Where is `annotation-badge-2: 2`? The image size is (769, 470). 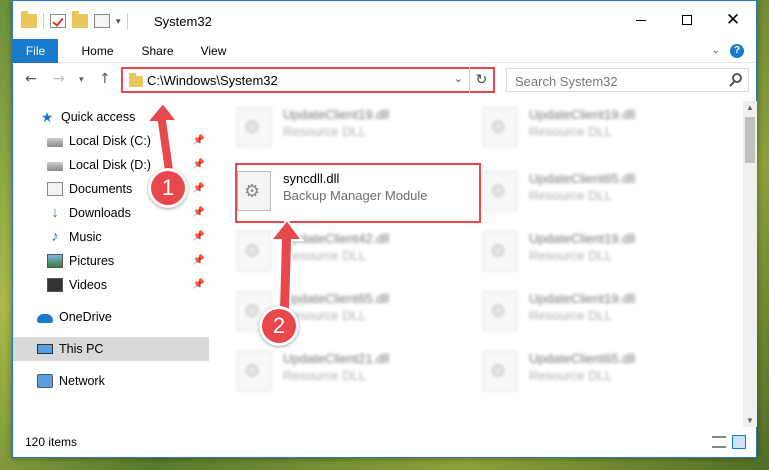 annotation-badge-2: 2 is located at coordinates (279, 326).